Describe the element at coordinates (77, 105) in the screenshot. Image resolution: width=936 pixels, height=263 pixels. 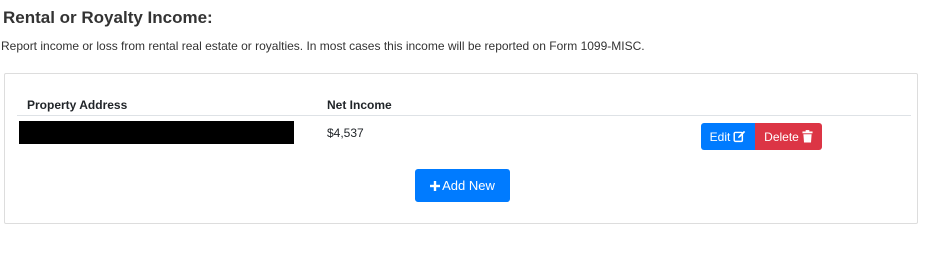
I see `column-header-property-address: Property Address` at that location.